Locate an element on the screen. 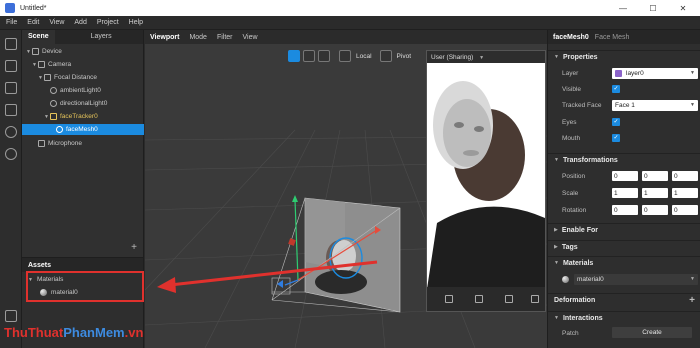 The width and height of the screenshot is (700, 348). add-object-button: + is located at coordinates (134, 247).